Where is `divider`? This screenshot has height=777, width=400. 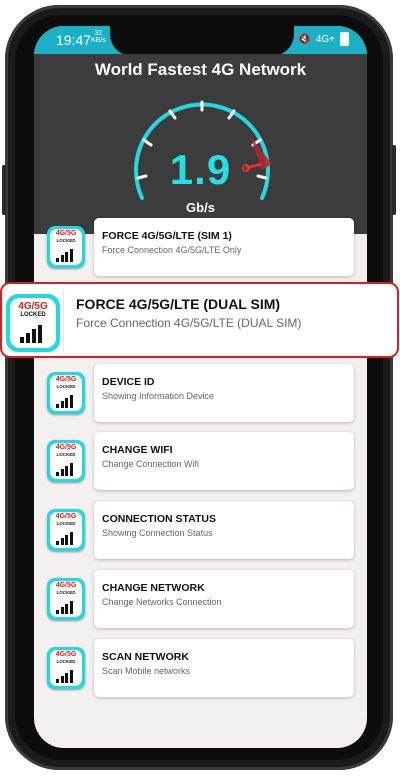 divider is located at coordinates (63, 321).